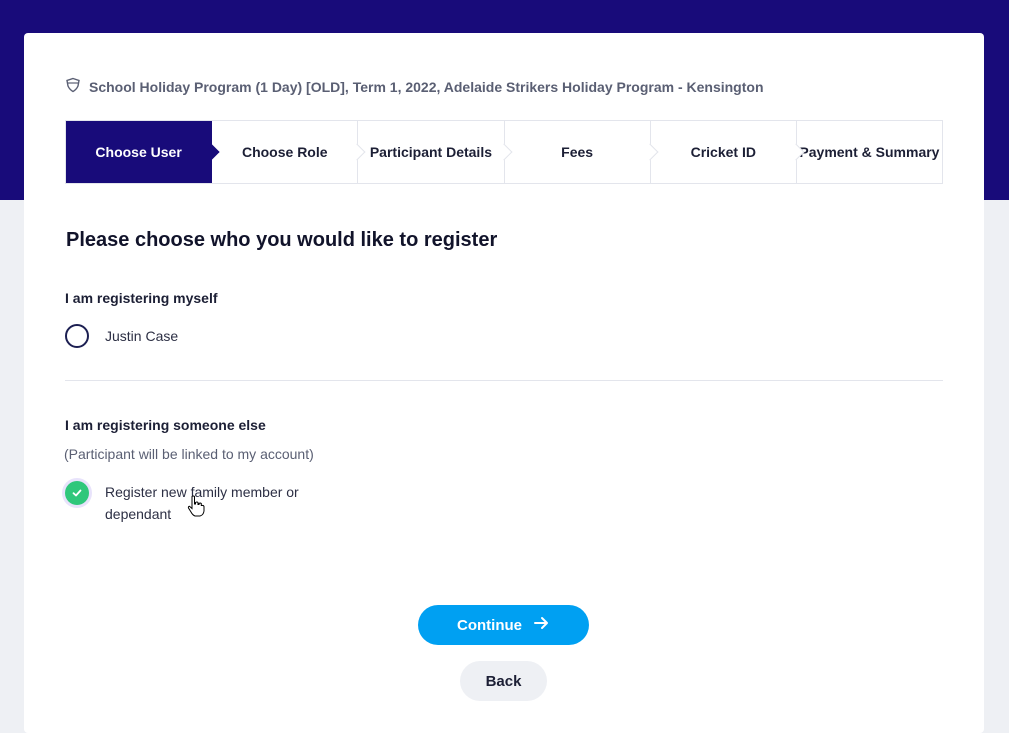 The height and width of the screenshot is (733, 1009). What do you see at coordinates (723, 152) in the screenshot?
I see `step-label: Cricket ID` at bounding box center [723, 152].